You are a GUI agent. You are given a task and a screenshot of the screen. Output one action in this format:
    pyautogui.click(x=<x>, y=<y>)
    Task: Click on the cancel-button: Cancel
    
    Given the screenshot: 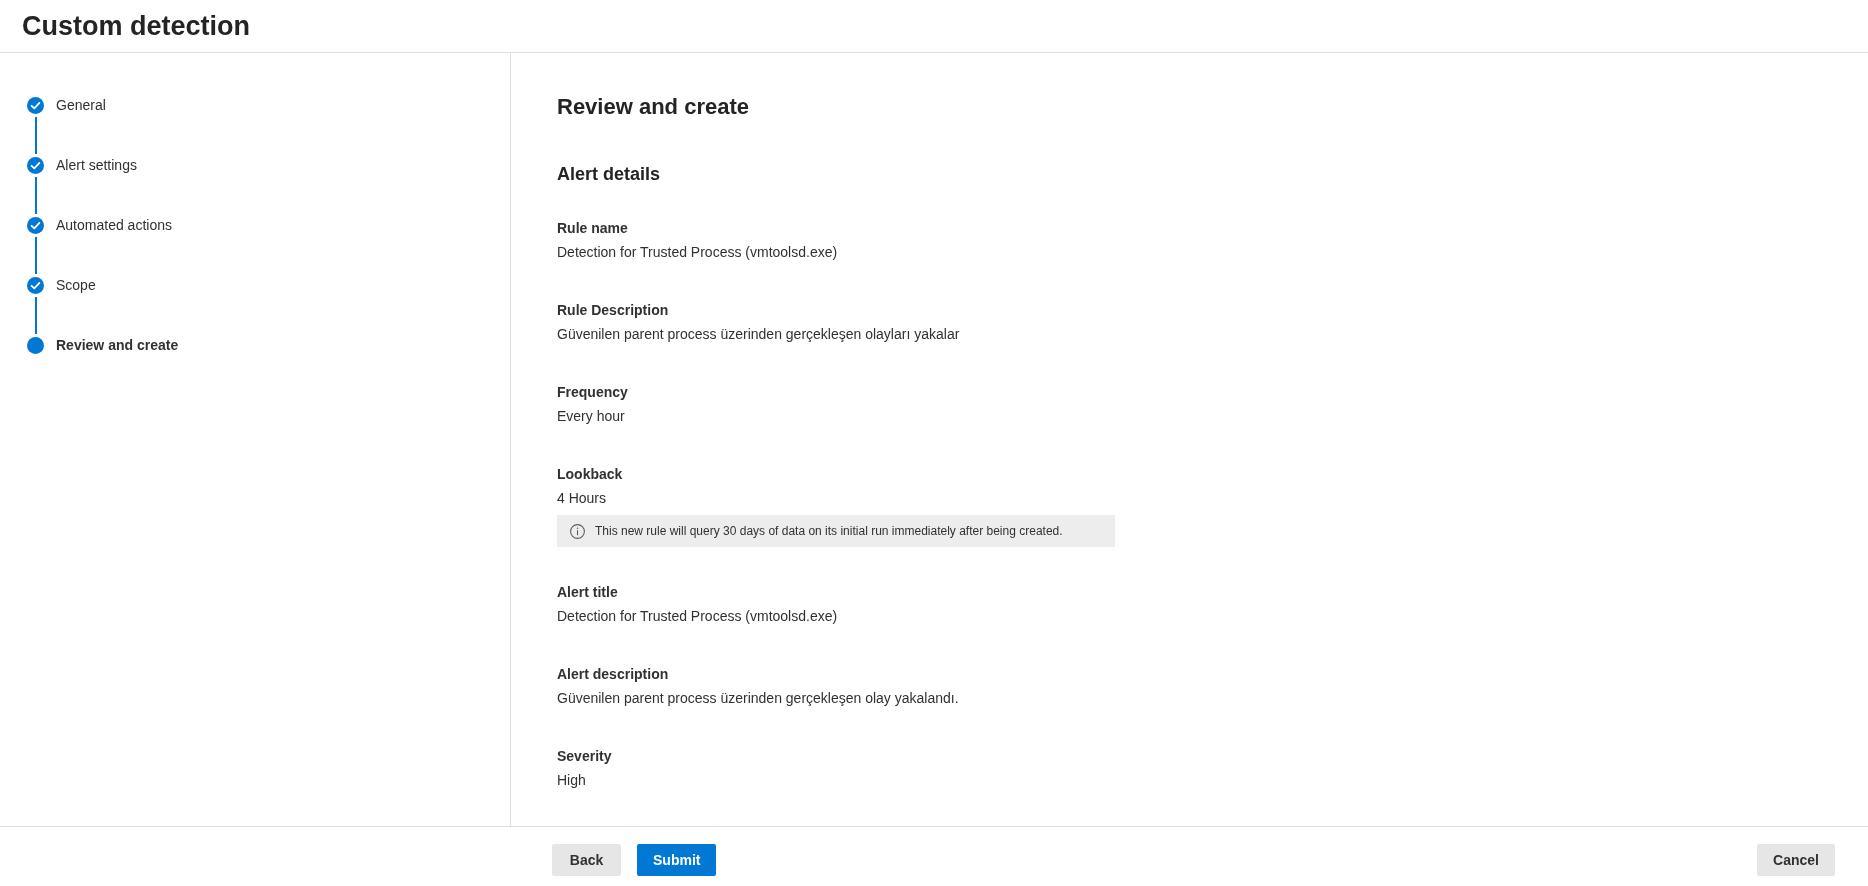 What is the action you would take?
    pyautogui.click(x=1796, y=860)
    